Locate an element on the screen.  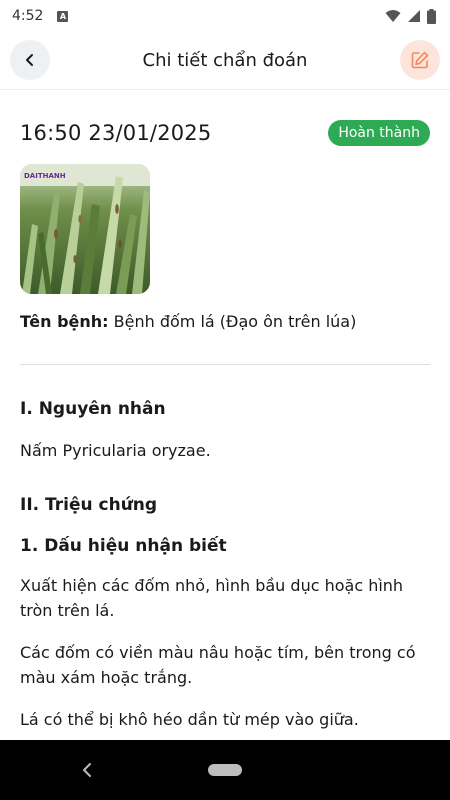
notification-icon: A is located at coordinates (63, 16).